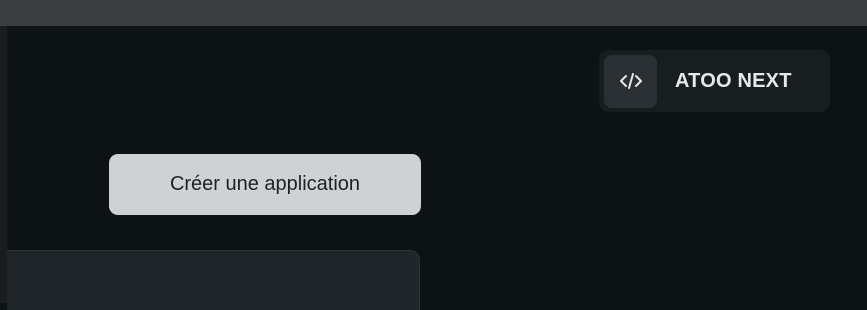 This screenshot has height=310, width=867. What do you see at coordinates (630, 81) in the screenshot?
I see `code-icon` at bounding box center [630, 81].